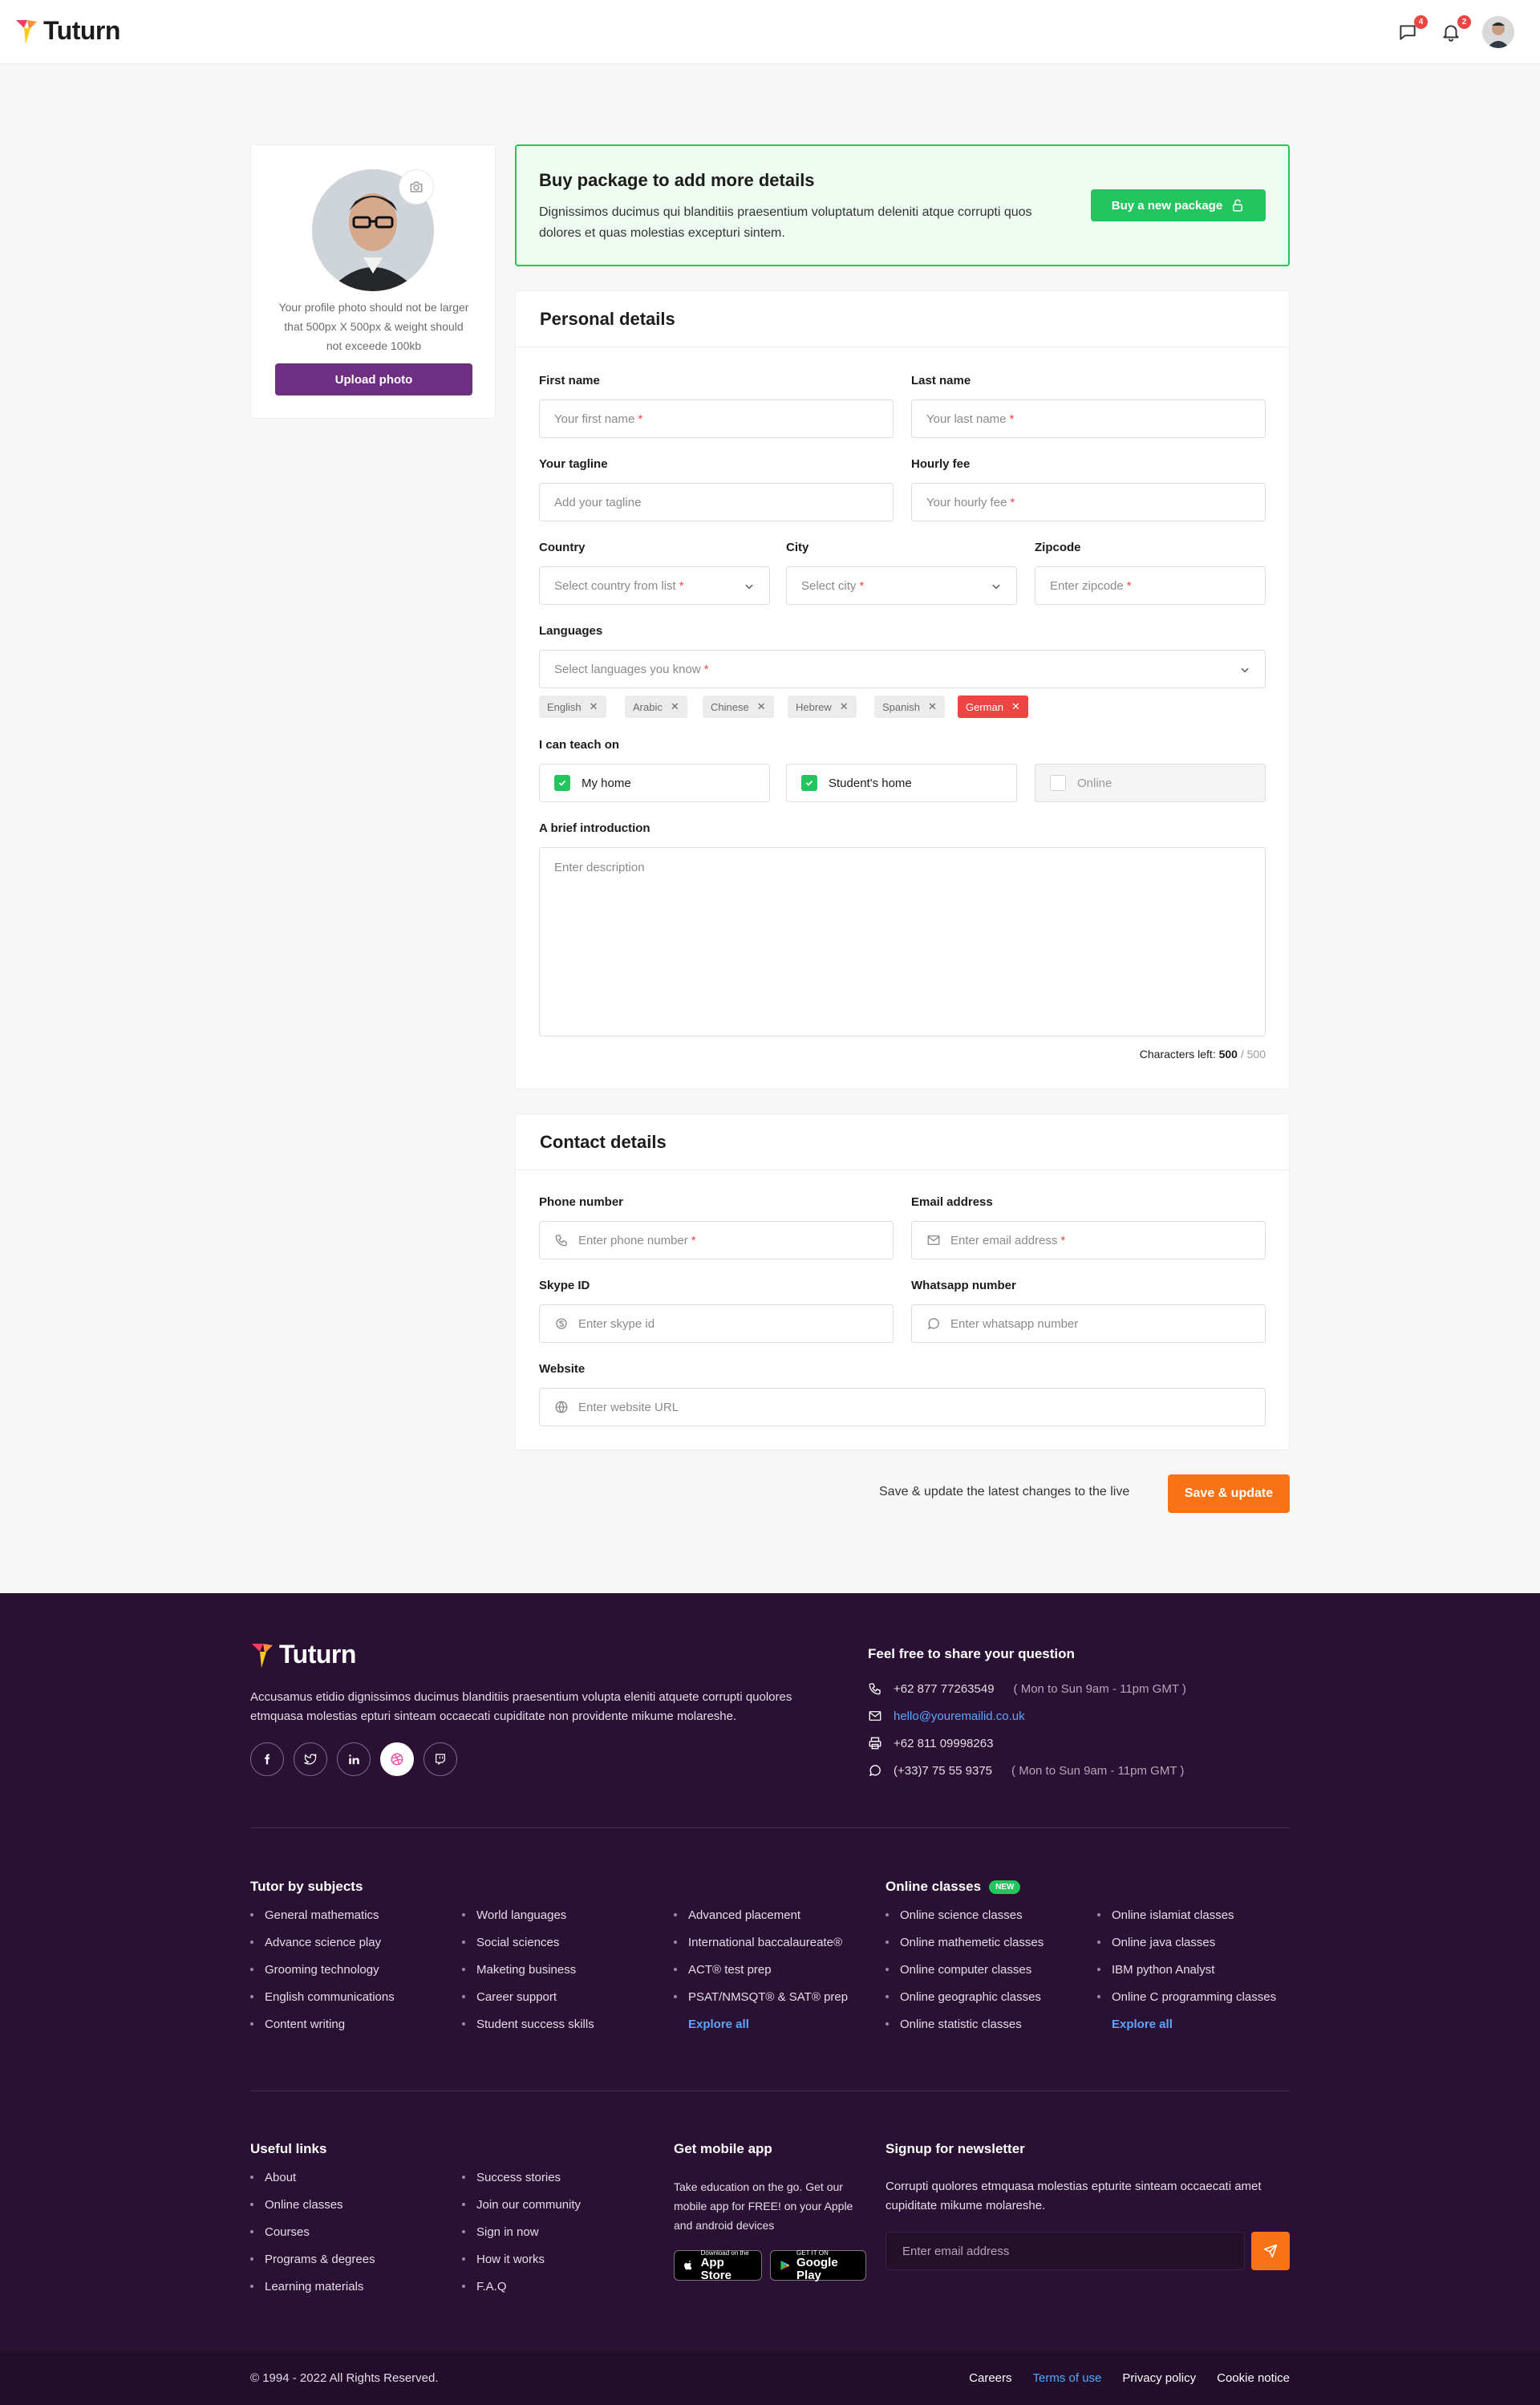 This screenshot has width=1540, height=2405. Describe the element at coordinates (528, 2024) in the screenshot. I see `list-item: Student success skills` at that location.